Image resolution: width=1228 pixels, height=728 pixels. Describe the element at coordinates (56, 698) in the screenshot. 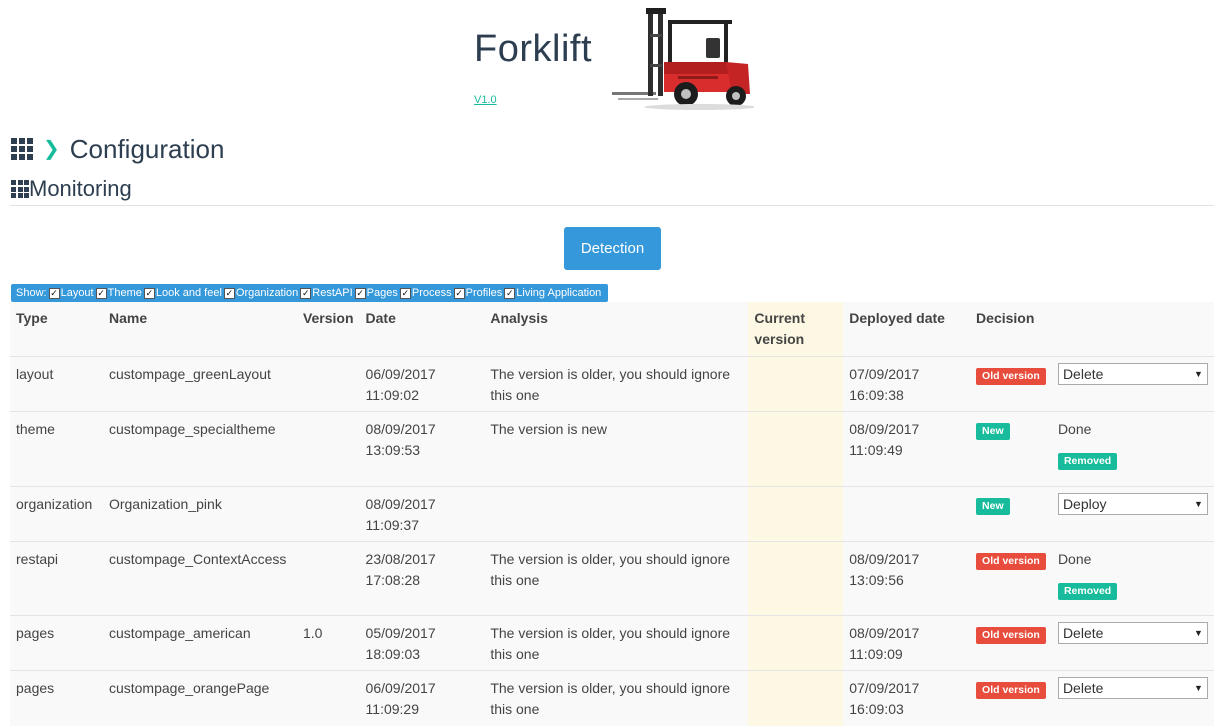

I see `cell-type: pages` at that location.